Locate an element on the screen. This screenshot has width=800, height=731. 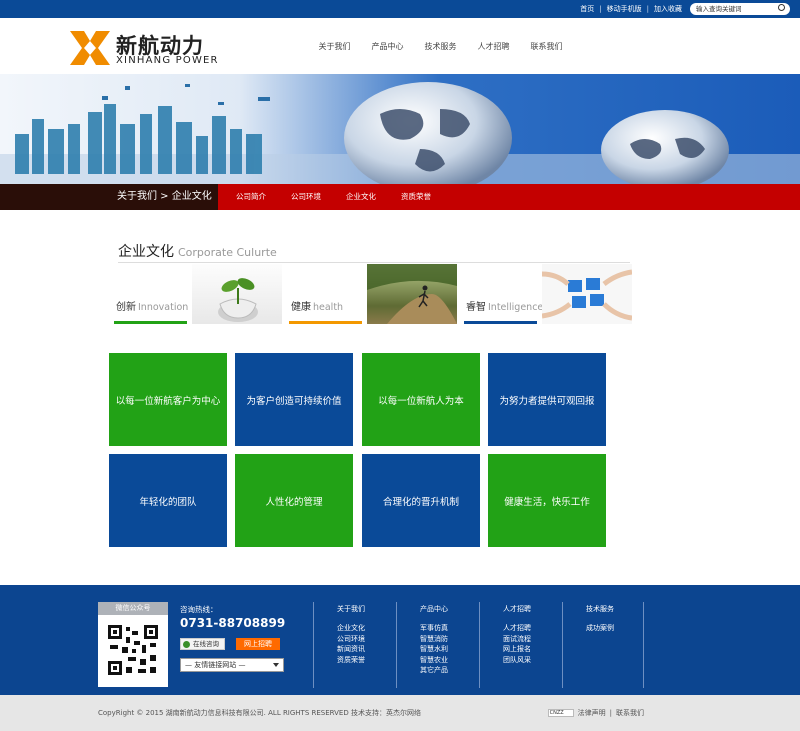
consult-label: 在线咨询 is located at coordinates (206, 644).